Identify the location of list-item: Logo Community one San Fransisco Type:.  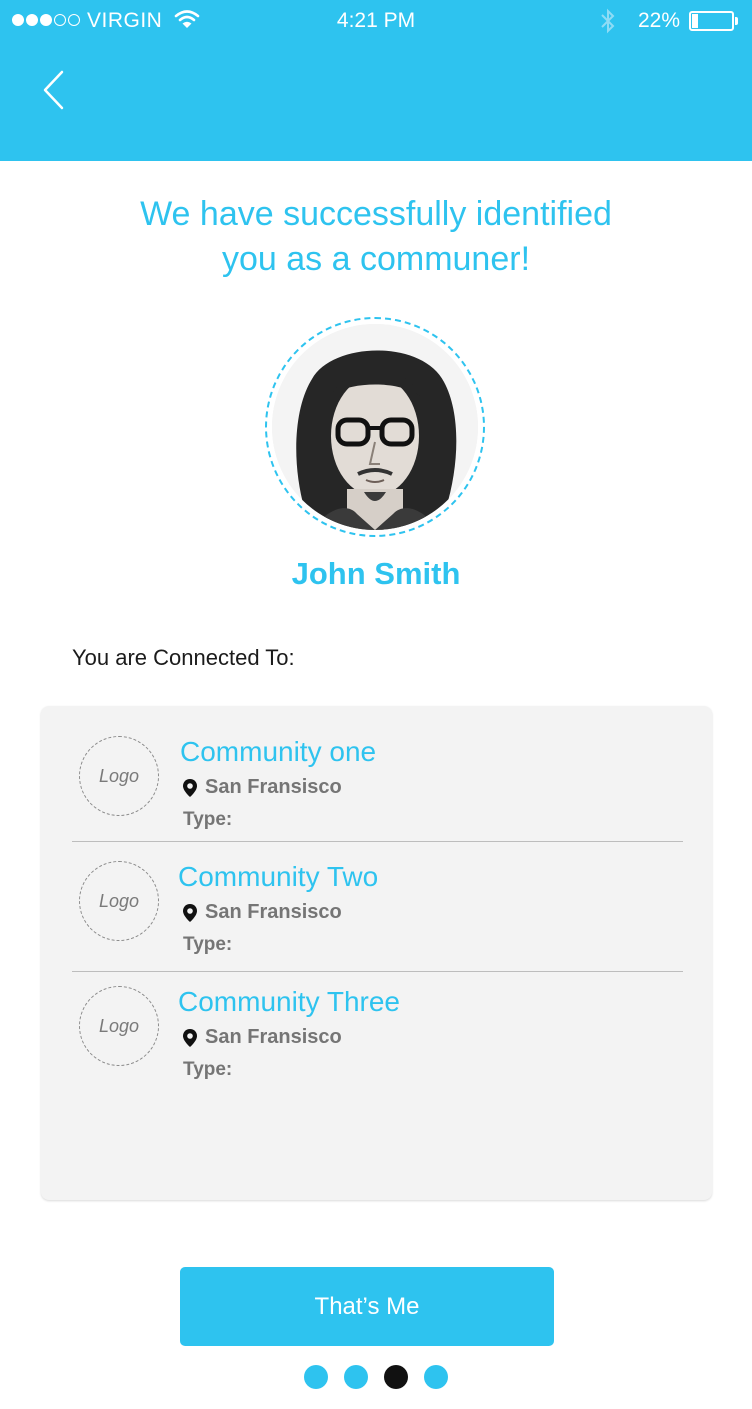
(376, 768).